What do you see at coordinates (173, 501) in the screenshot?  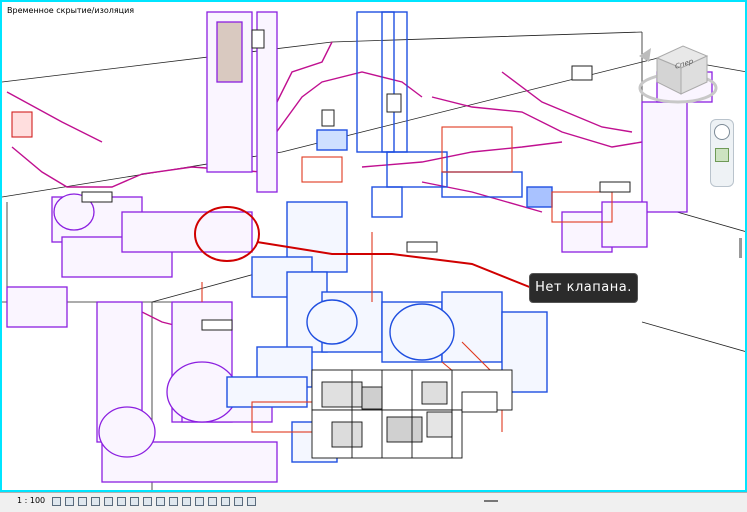 I see `reveal-hidden-icon` at bounding box center [173, 501].